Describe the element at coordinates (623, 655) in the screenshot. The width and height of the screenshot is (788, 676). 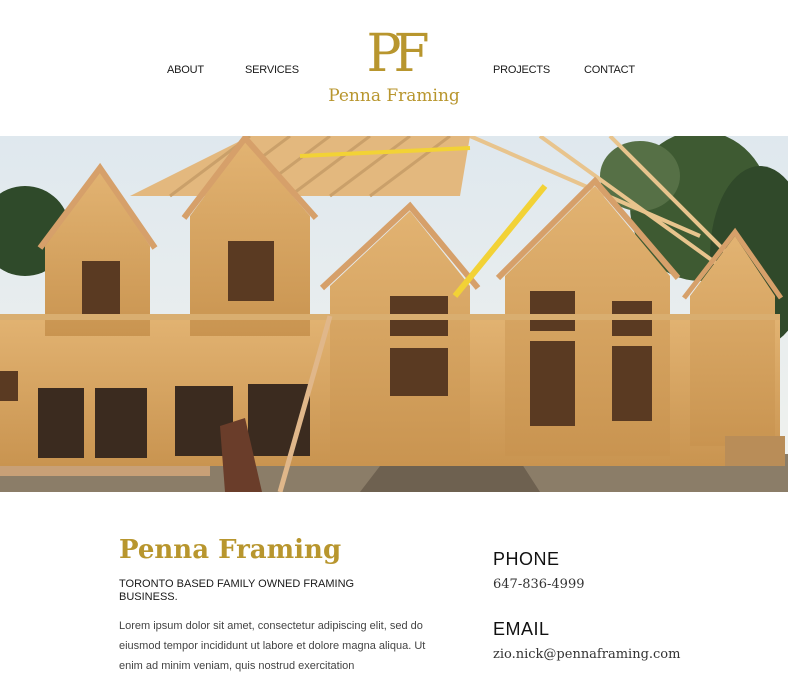
I see `email-address: zio.nick@pennaframing.com` at that location.